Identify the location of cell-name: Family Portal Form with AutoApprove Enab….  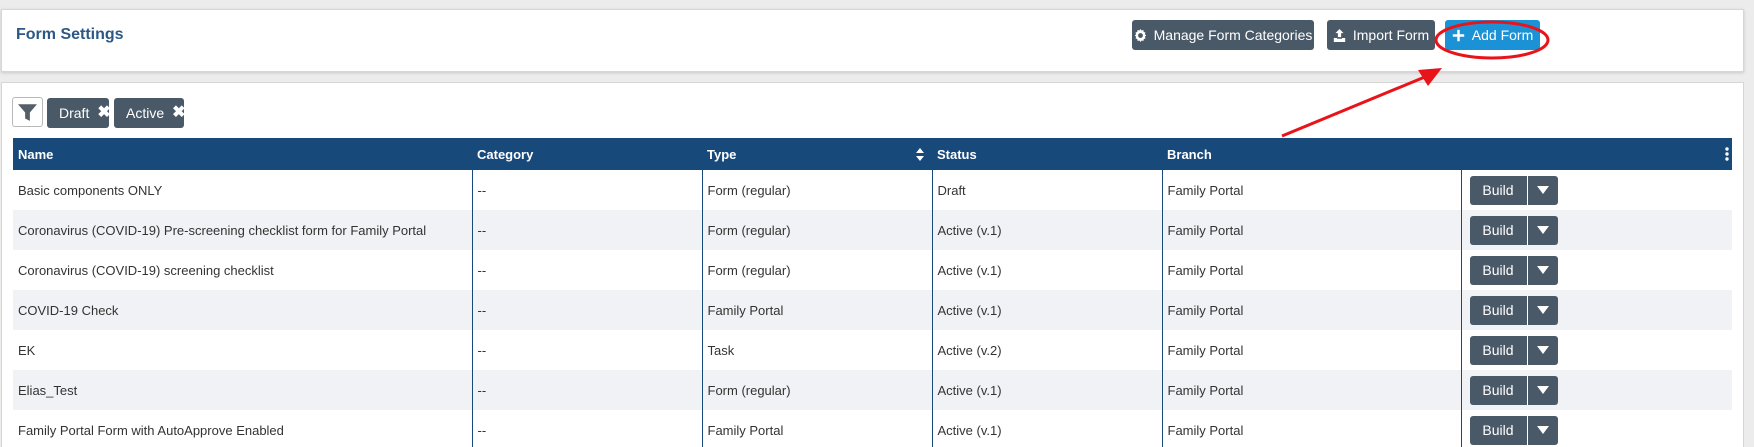
(242, 428).